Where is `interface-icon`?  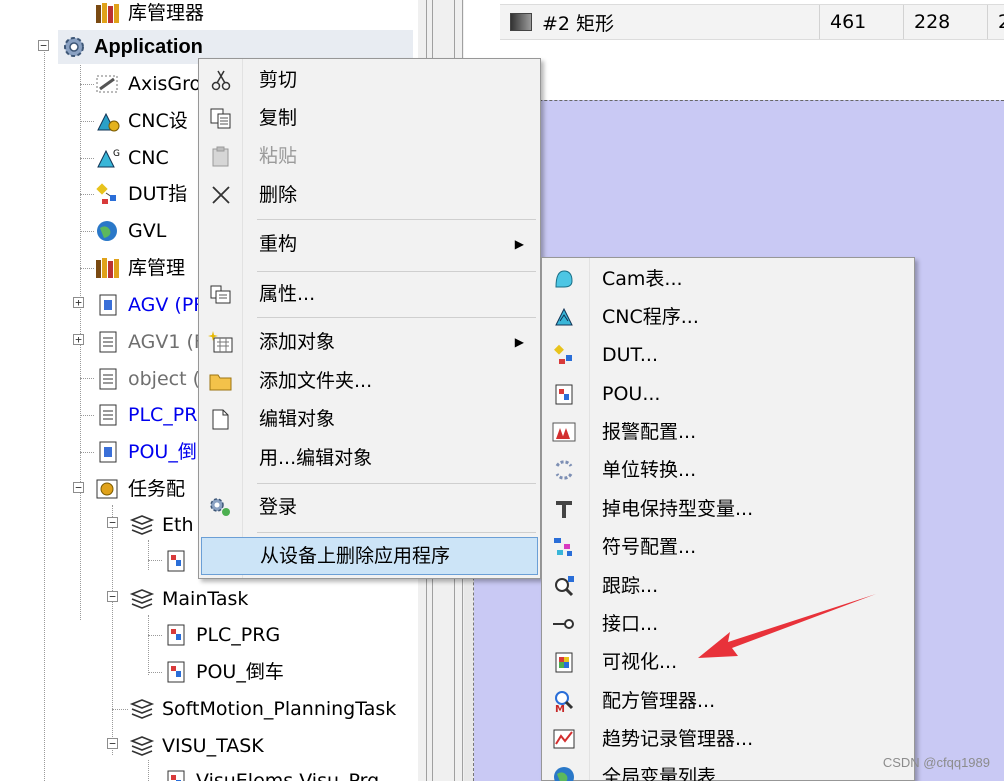
interface-icon is located at coordinates (564, 624).